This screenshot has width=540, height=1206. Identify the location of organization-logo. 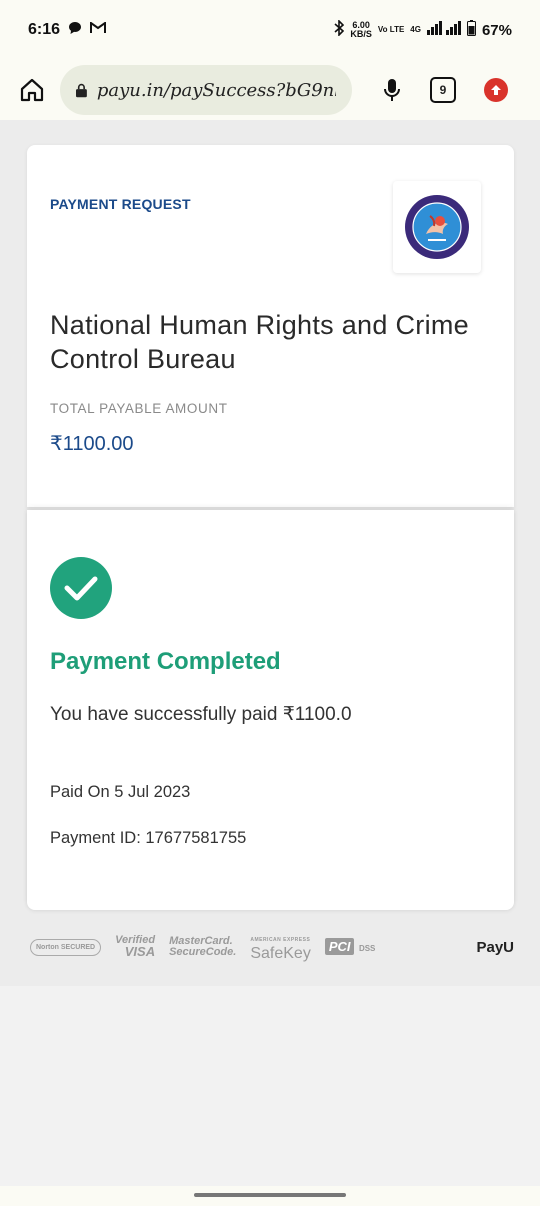
(437, 227).